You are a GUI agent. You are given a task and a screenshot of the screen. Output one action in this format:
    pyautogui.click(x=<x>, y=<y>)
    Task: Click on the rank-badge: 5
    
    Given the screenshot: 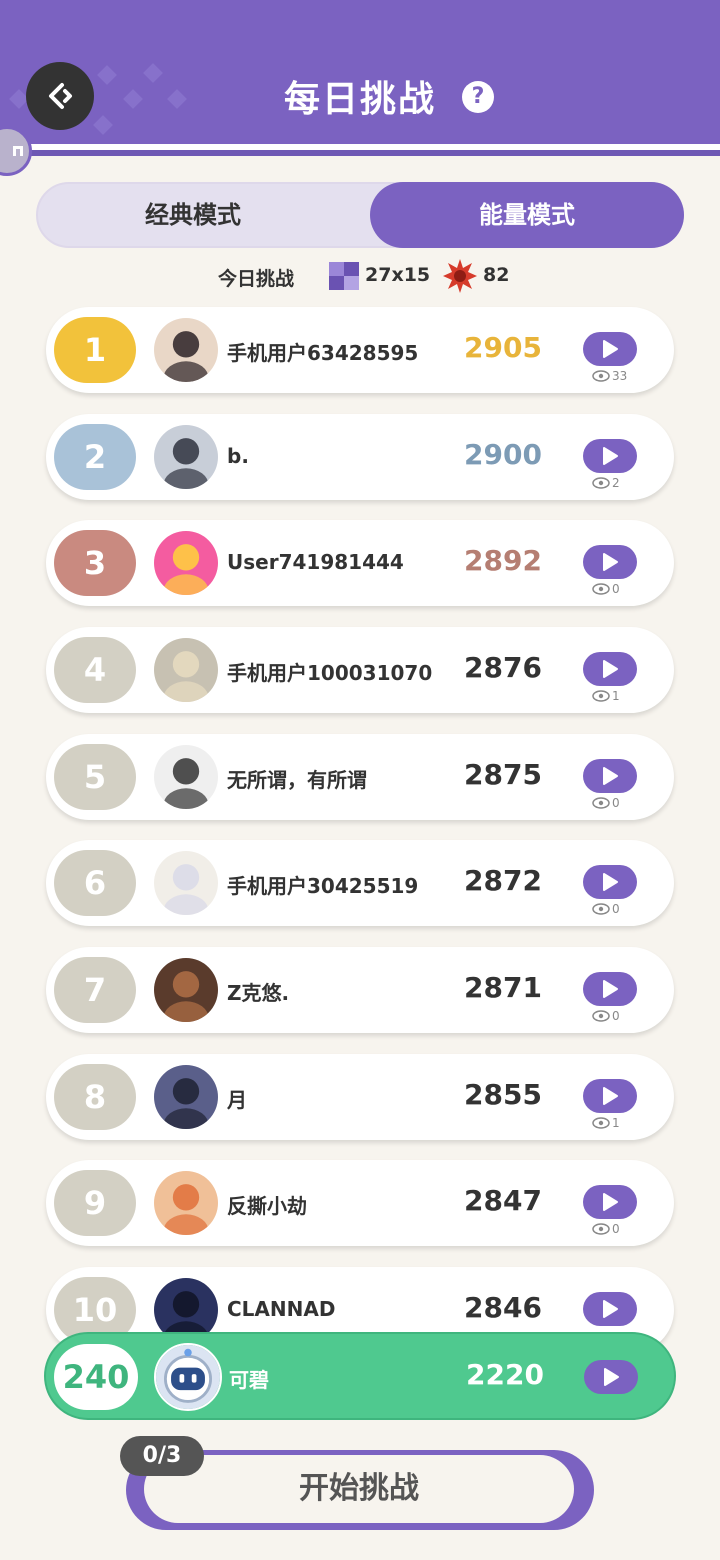 What is the action you would take?
    pyautogui.click(x=95, y=777)
    